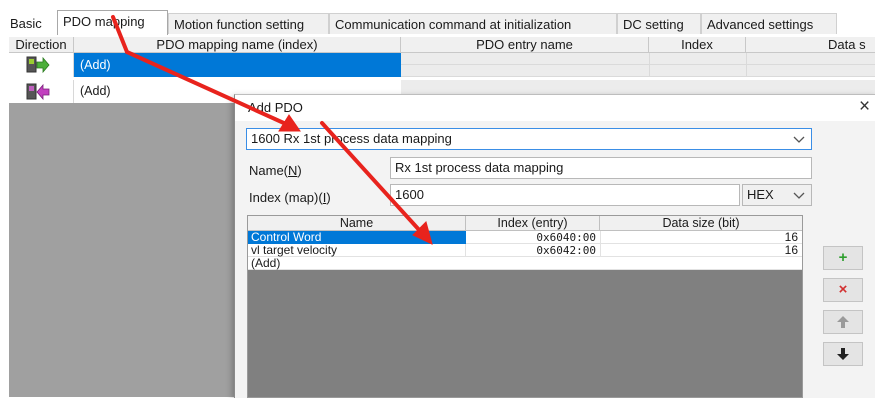 The width and height of the screenshot is (875, 398). Describe the element at coordinates (601, 168) in the screenshot. I see `name-field: Rx 1st process data mapping` at that location.